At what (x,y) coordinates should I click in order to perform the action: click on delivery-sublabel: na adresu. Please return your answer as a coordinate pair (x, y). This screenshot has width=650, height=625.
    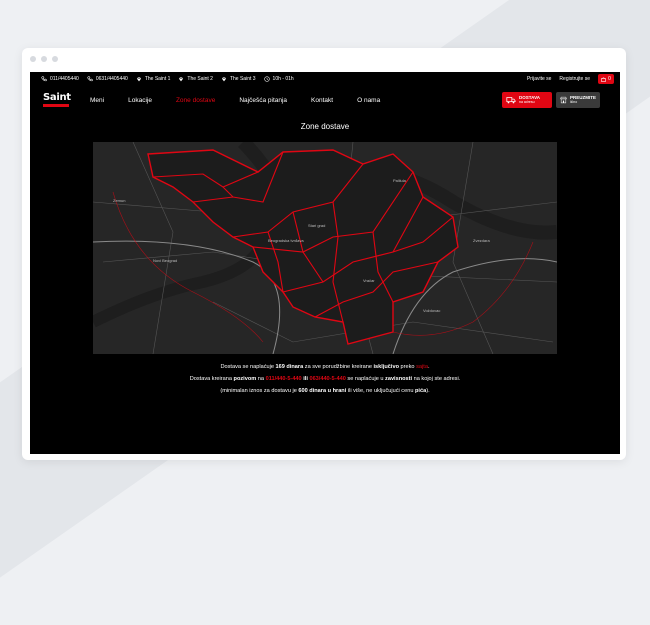
    Looking at the image, I should click on (527, 102).